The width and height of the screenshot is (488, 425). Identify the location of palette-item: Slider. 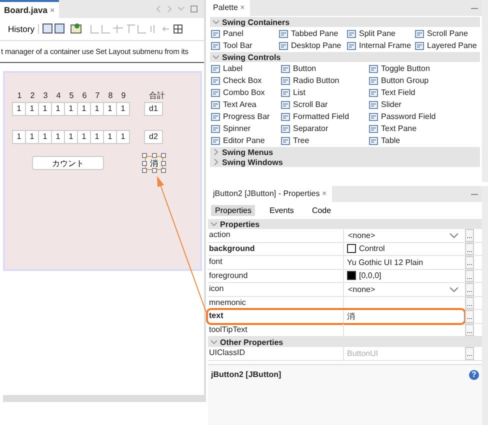
(424, 104).